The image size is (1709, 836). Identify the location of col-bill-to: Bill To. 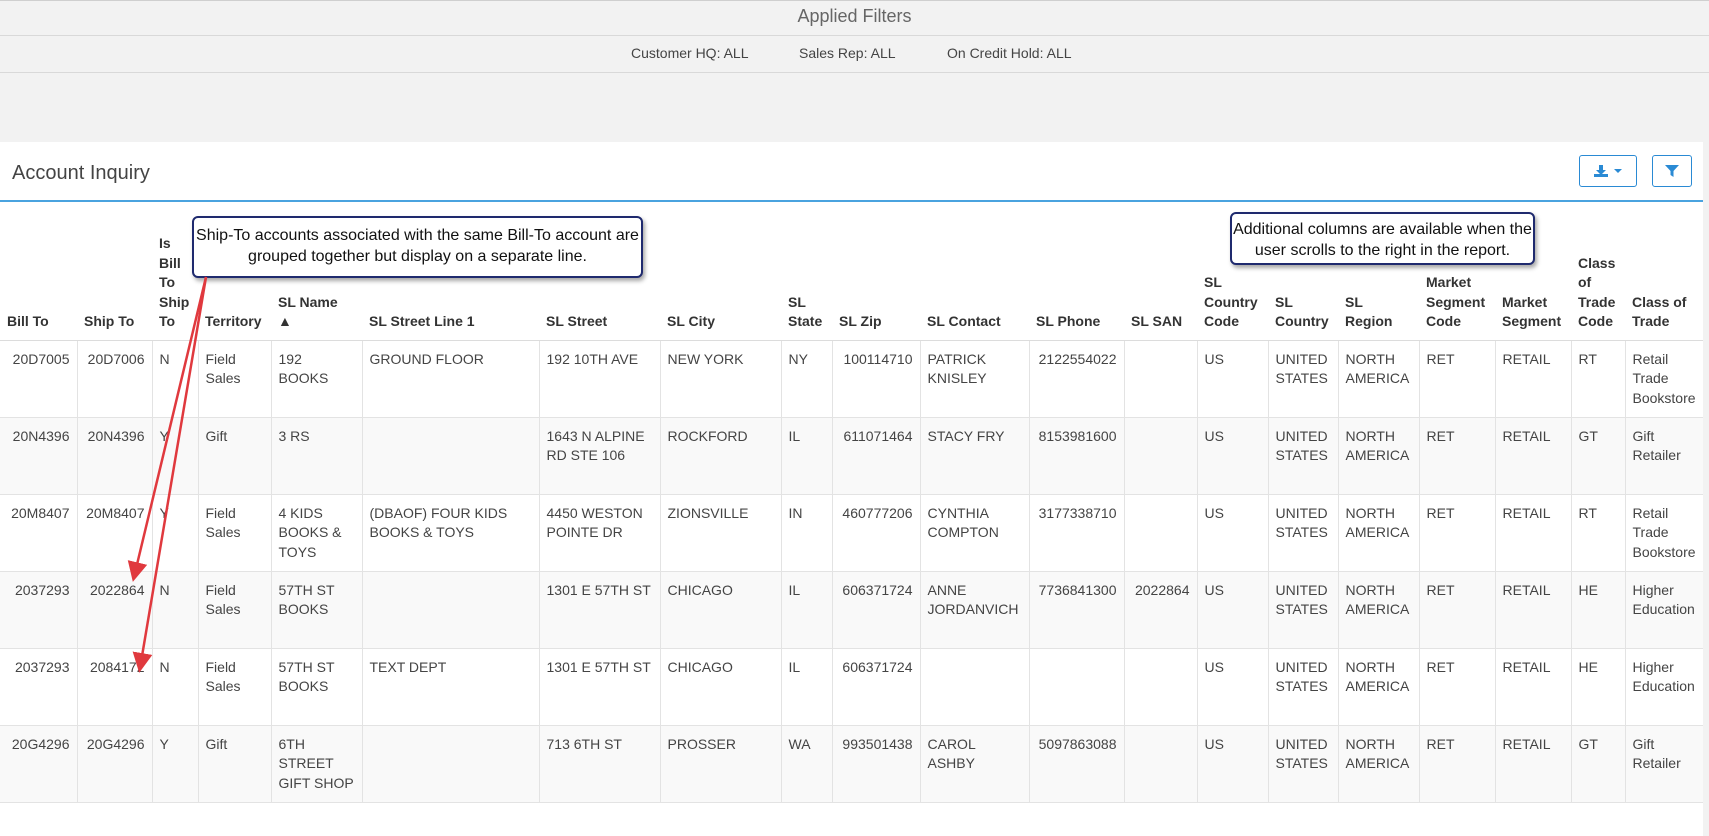
(38, 271).